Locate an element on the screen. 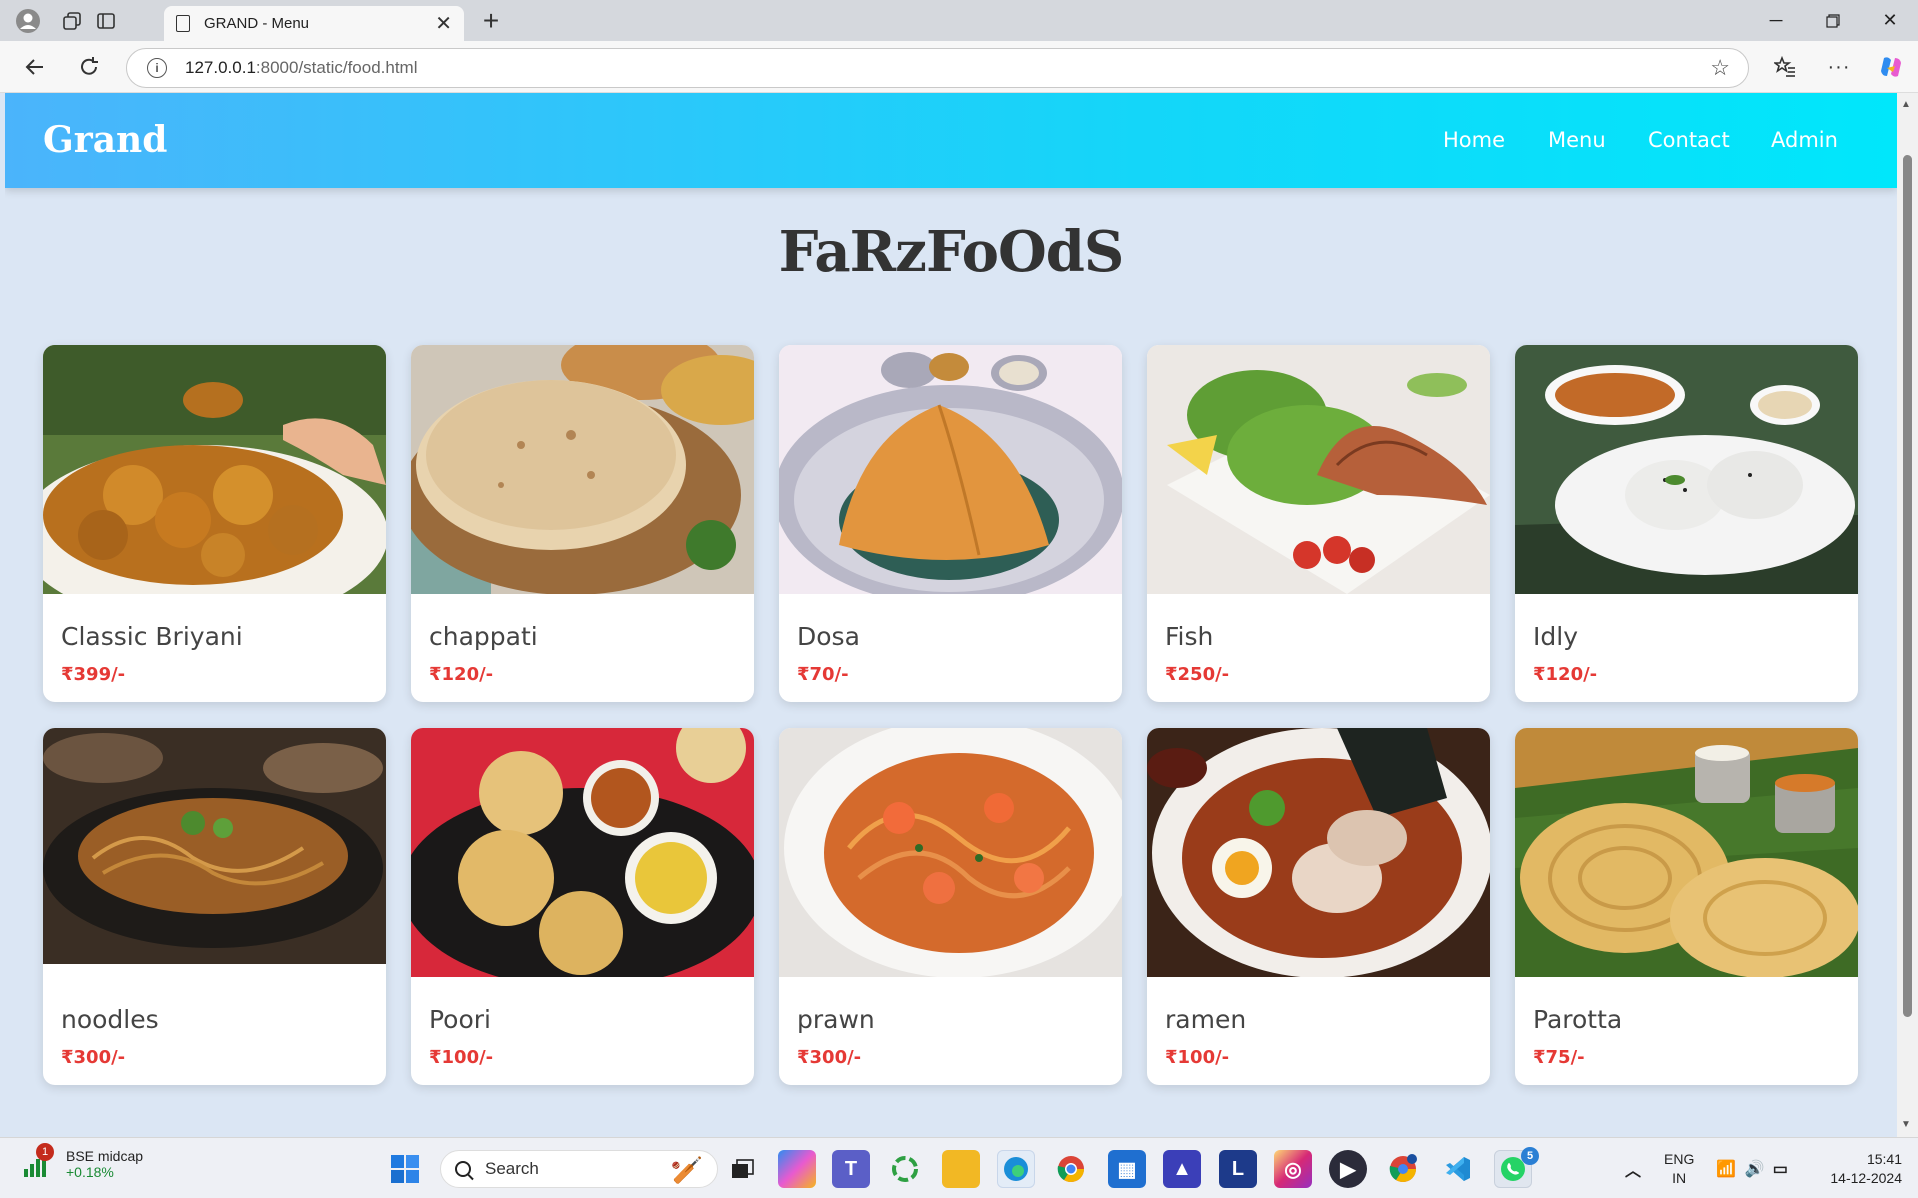  tab-active: GRAND - Menu ✕ is located at coordinates (314, 23).